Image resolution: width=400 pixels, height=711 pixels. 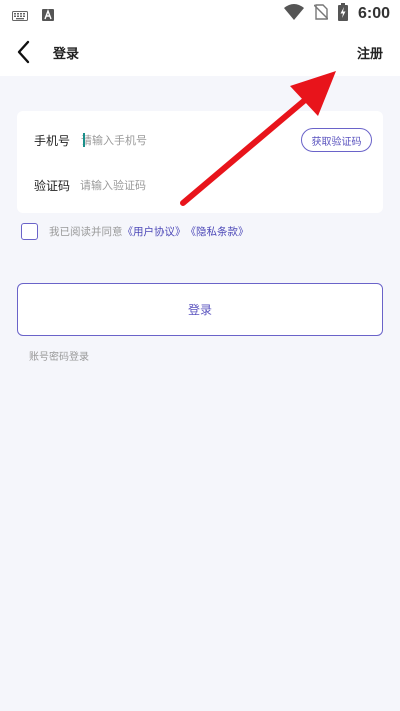 I want to click on phone-input, so click(x=181, y=140).